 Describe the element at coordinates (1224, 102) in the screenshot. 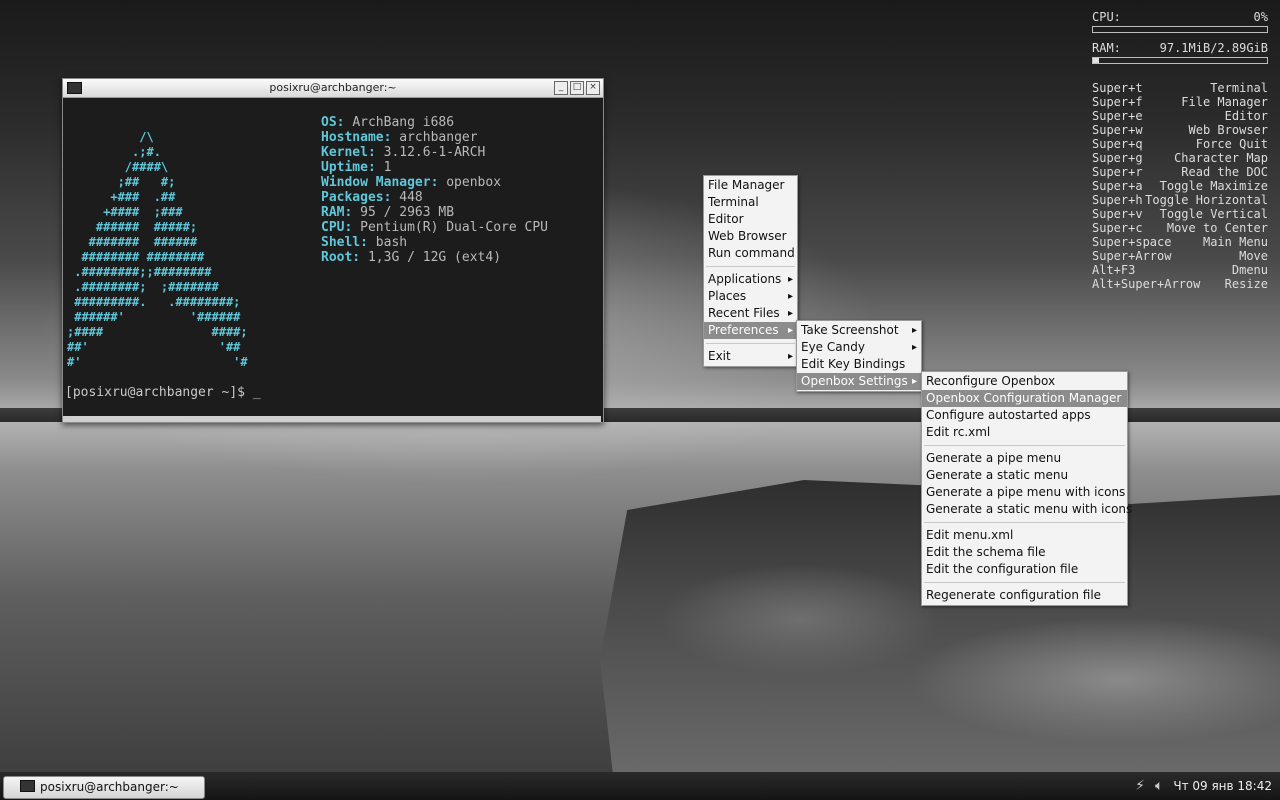

I see `shortcut-action: File Manager` at that location.